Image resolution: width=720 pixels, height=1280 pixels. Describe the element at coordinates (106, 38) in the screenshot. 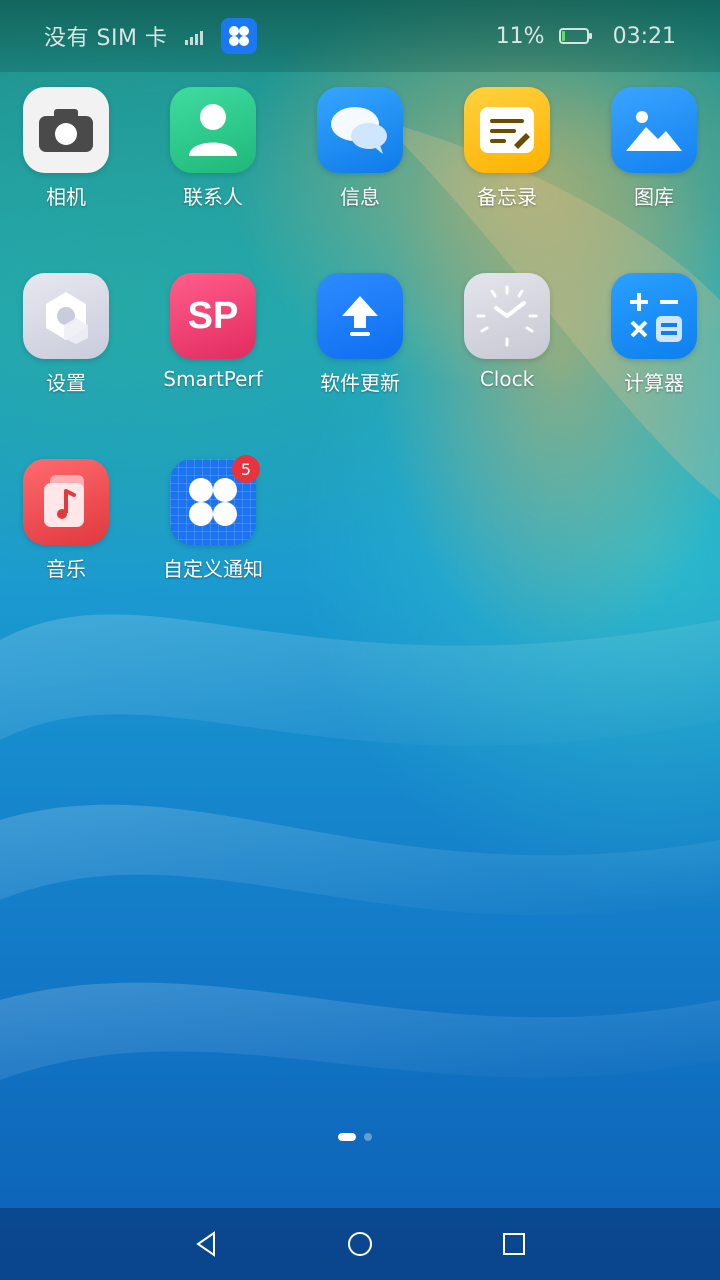

I see `carrier-label: 没有 SIM 卡` at that location.